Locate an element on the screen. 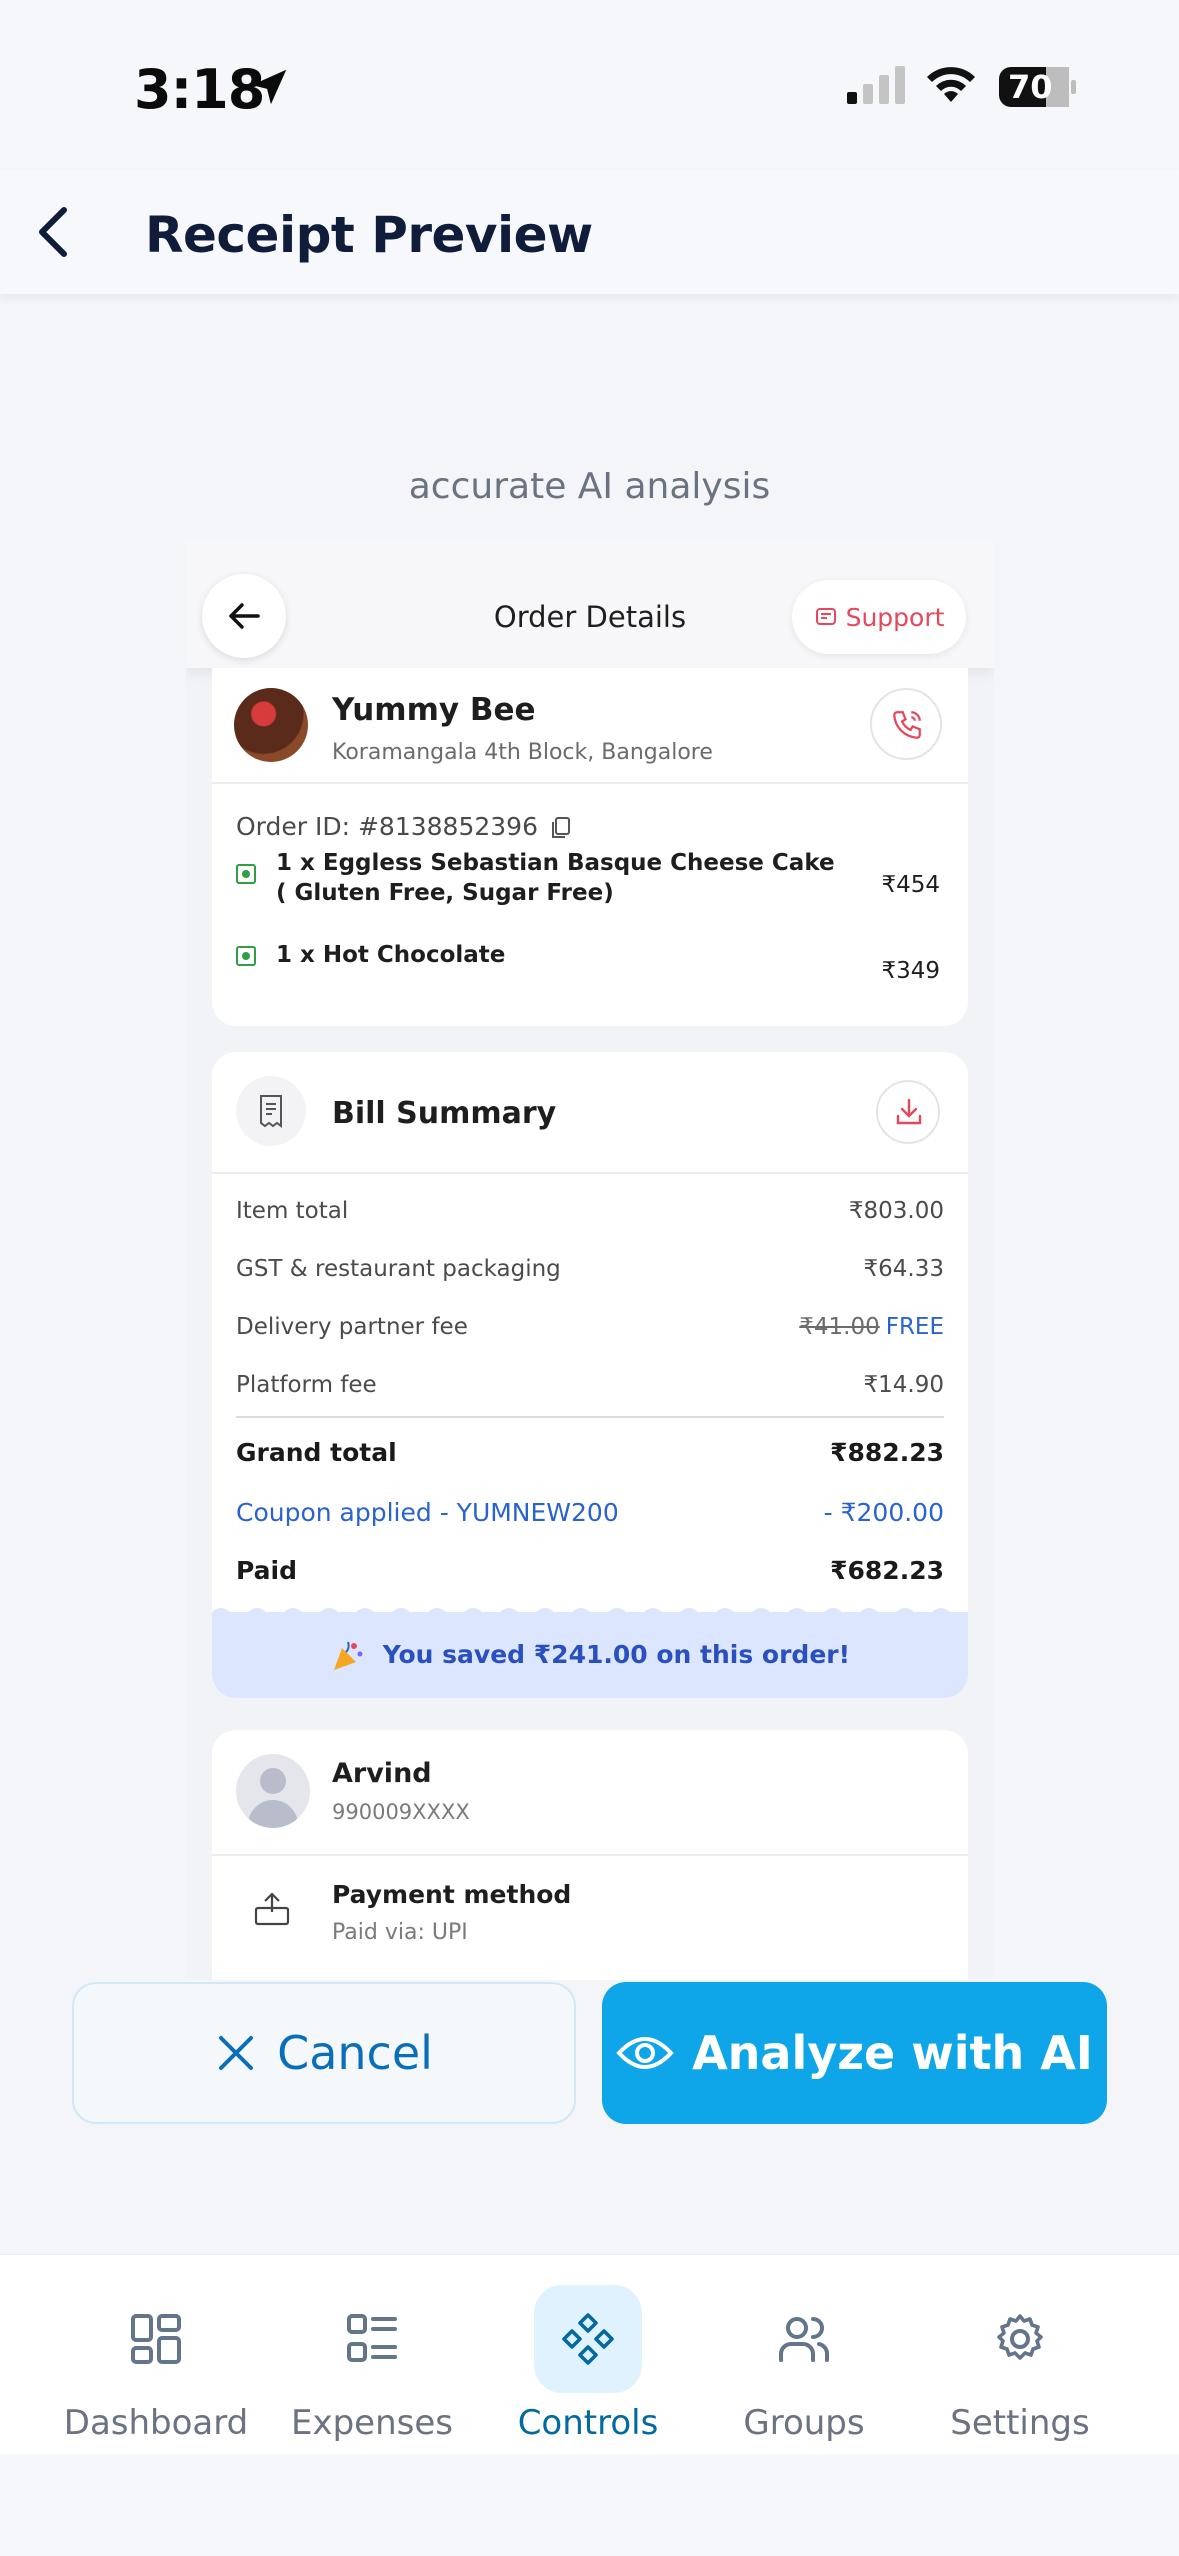 Image resolution: width=1179 pixels, height=2556 pixels. tab-expenses: Expenses is located at coordinates (372, 2355).